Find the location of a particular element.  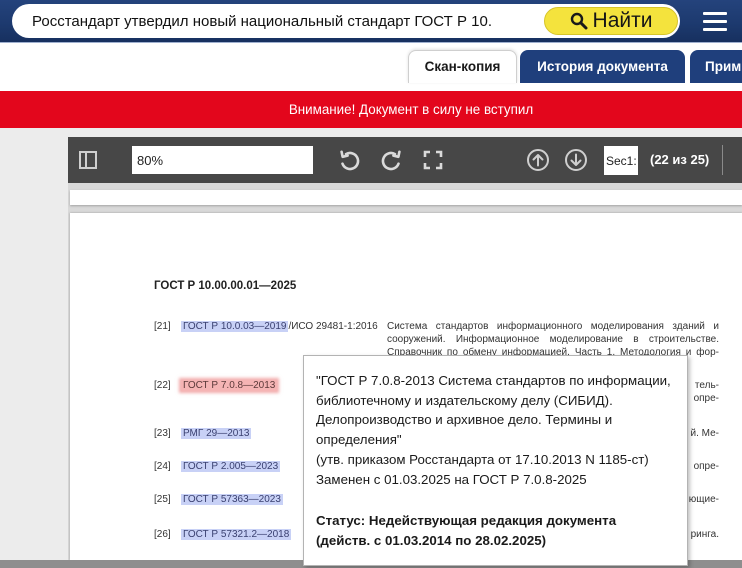

reference-code-link: РМГ 29—2013 is located at coordinates (216, 433).